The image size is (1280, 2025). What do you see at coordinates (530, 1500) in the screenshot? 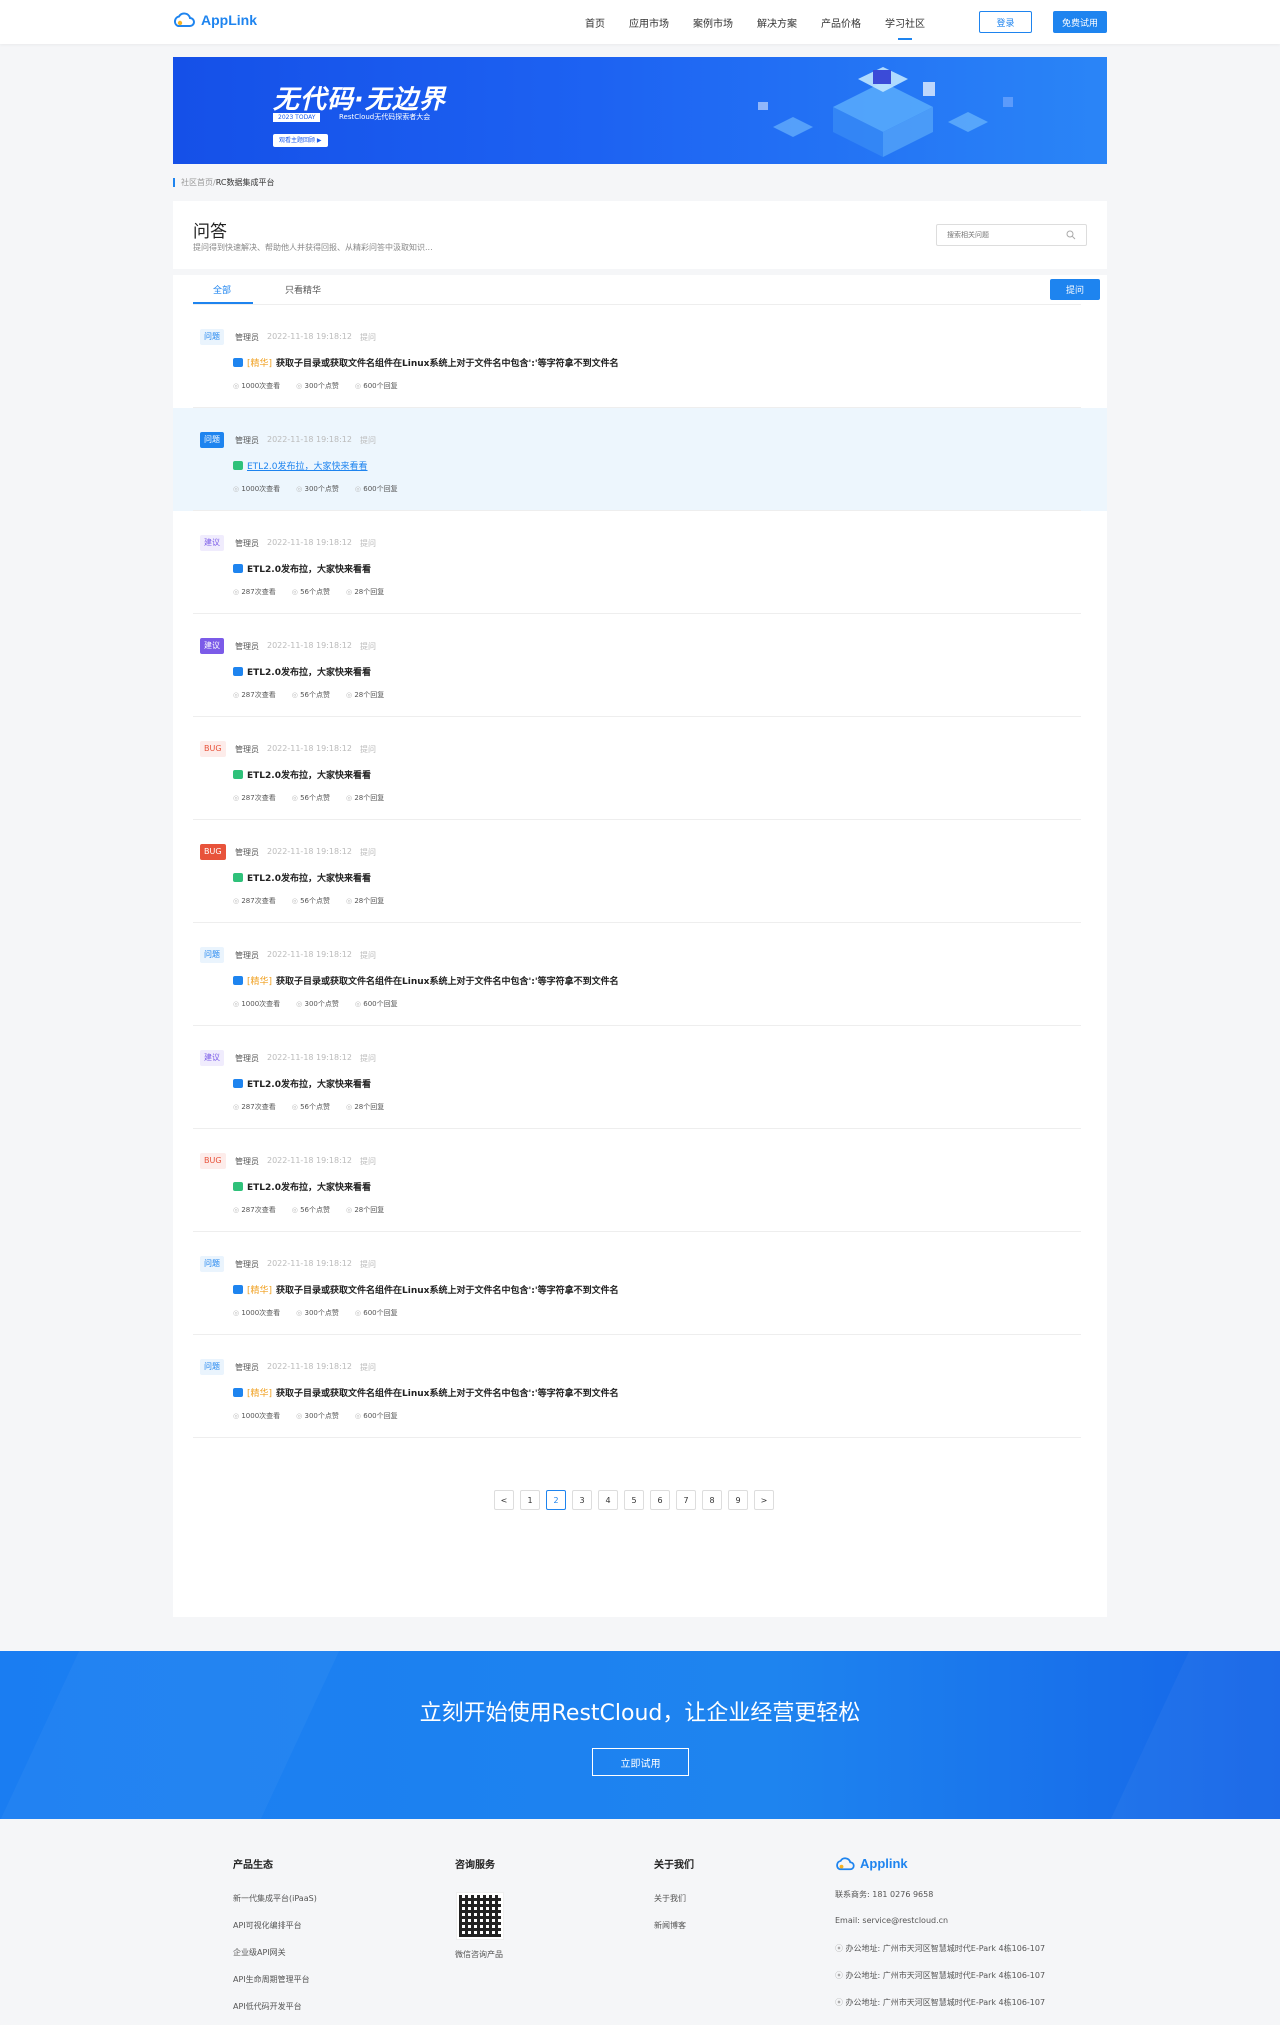
I see `page-button: 1` at bounding box center [530, 1500].